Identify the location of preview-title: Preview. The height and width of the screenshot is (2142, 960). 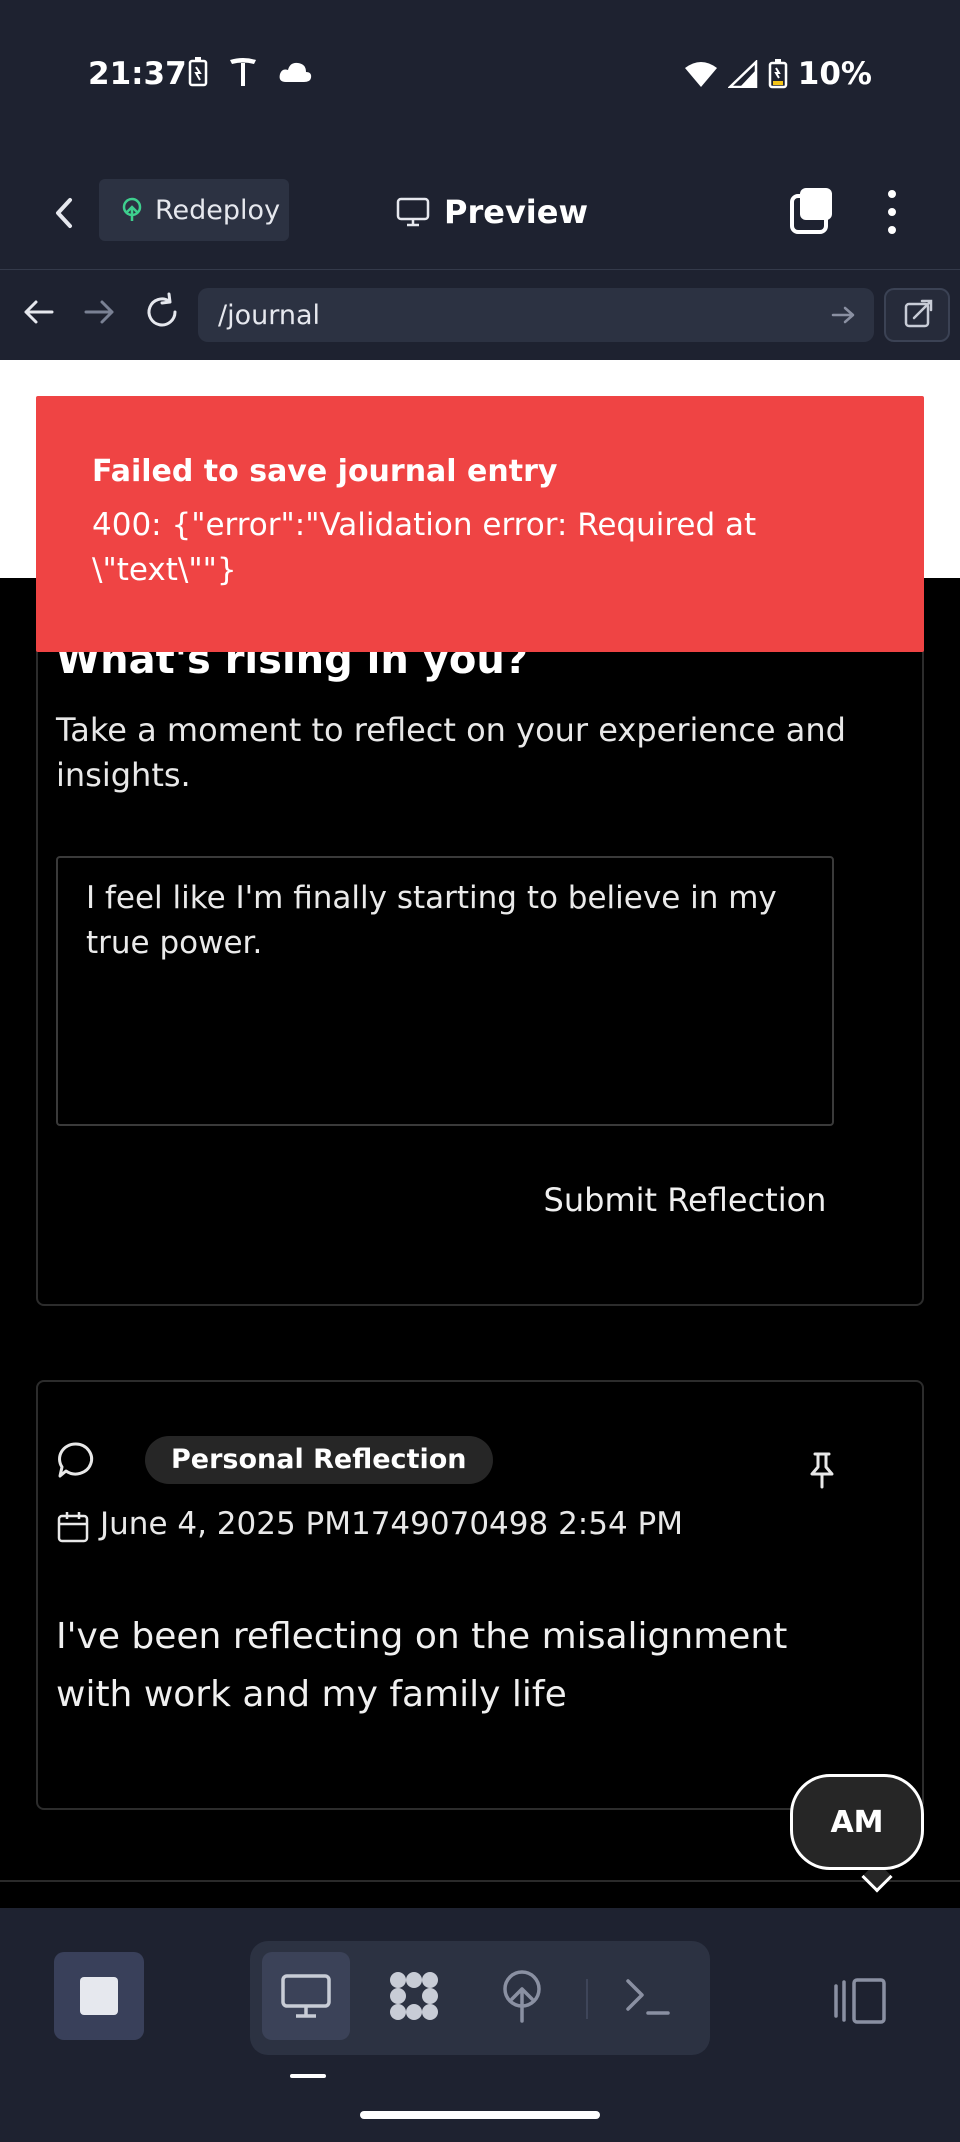
(492, 212).